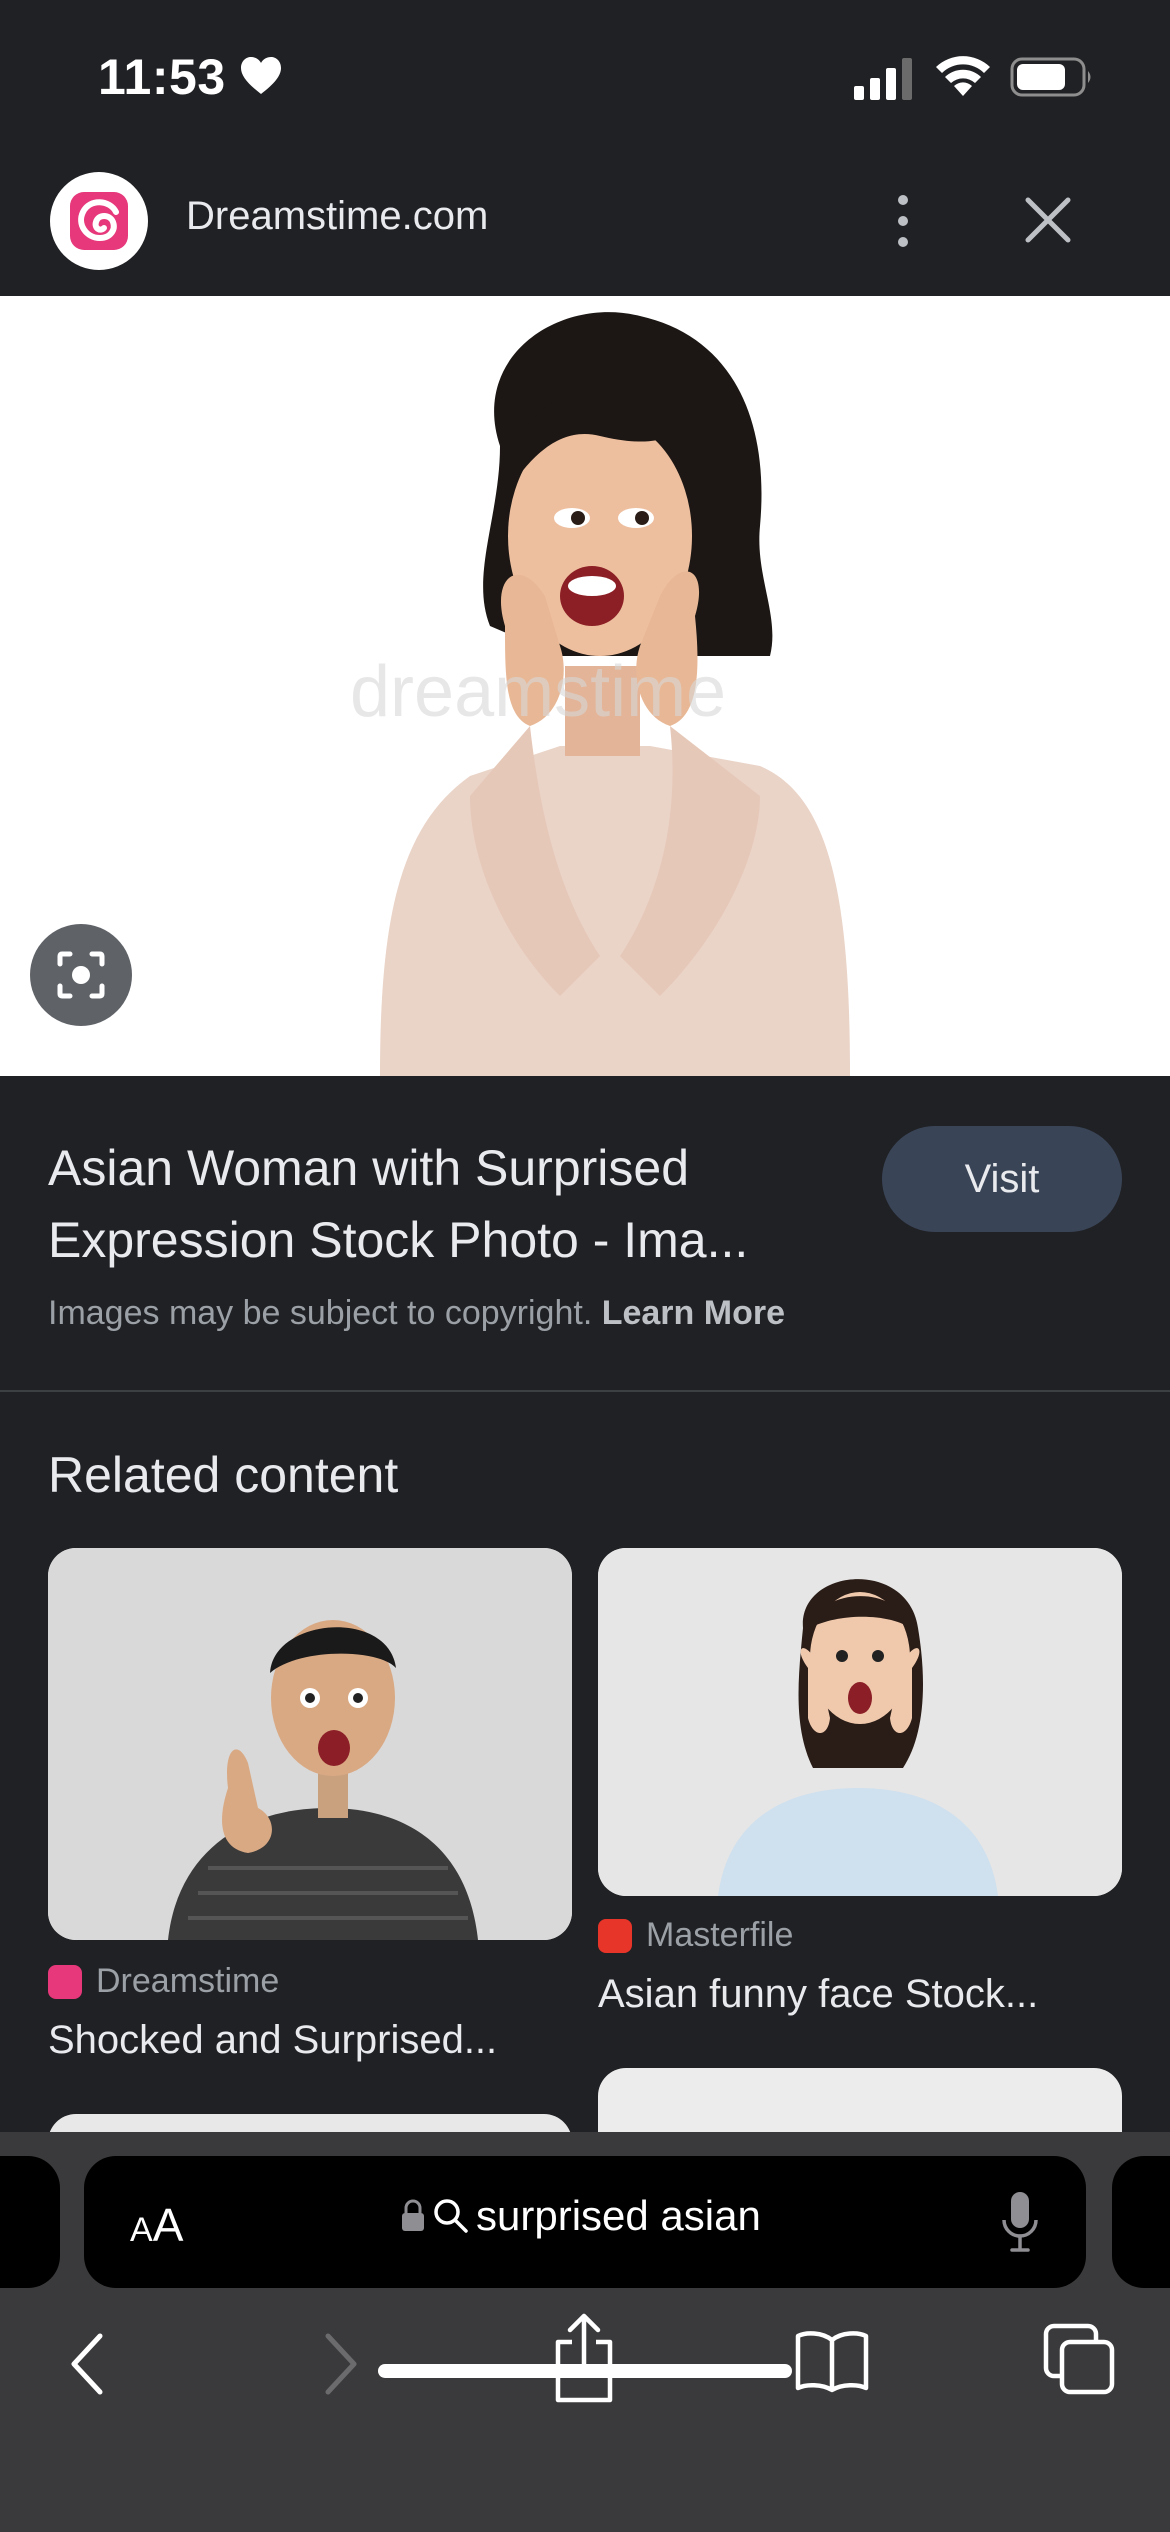  Describe the element at coordinates (585, 75) in the screenshot. I see `status-bar: 11:53` at that location.